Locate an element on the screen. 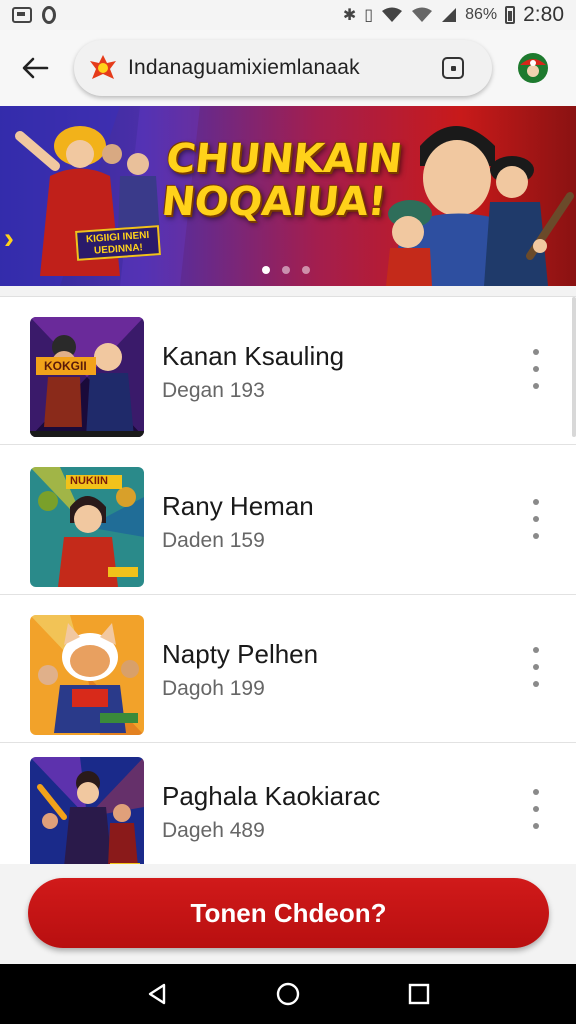 The image size is (576, 1024). thumbnail-label: KOKGII is located at coordinates (65, 366).